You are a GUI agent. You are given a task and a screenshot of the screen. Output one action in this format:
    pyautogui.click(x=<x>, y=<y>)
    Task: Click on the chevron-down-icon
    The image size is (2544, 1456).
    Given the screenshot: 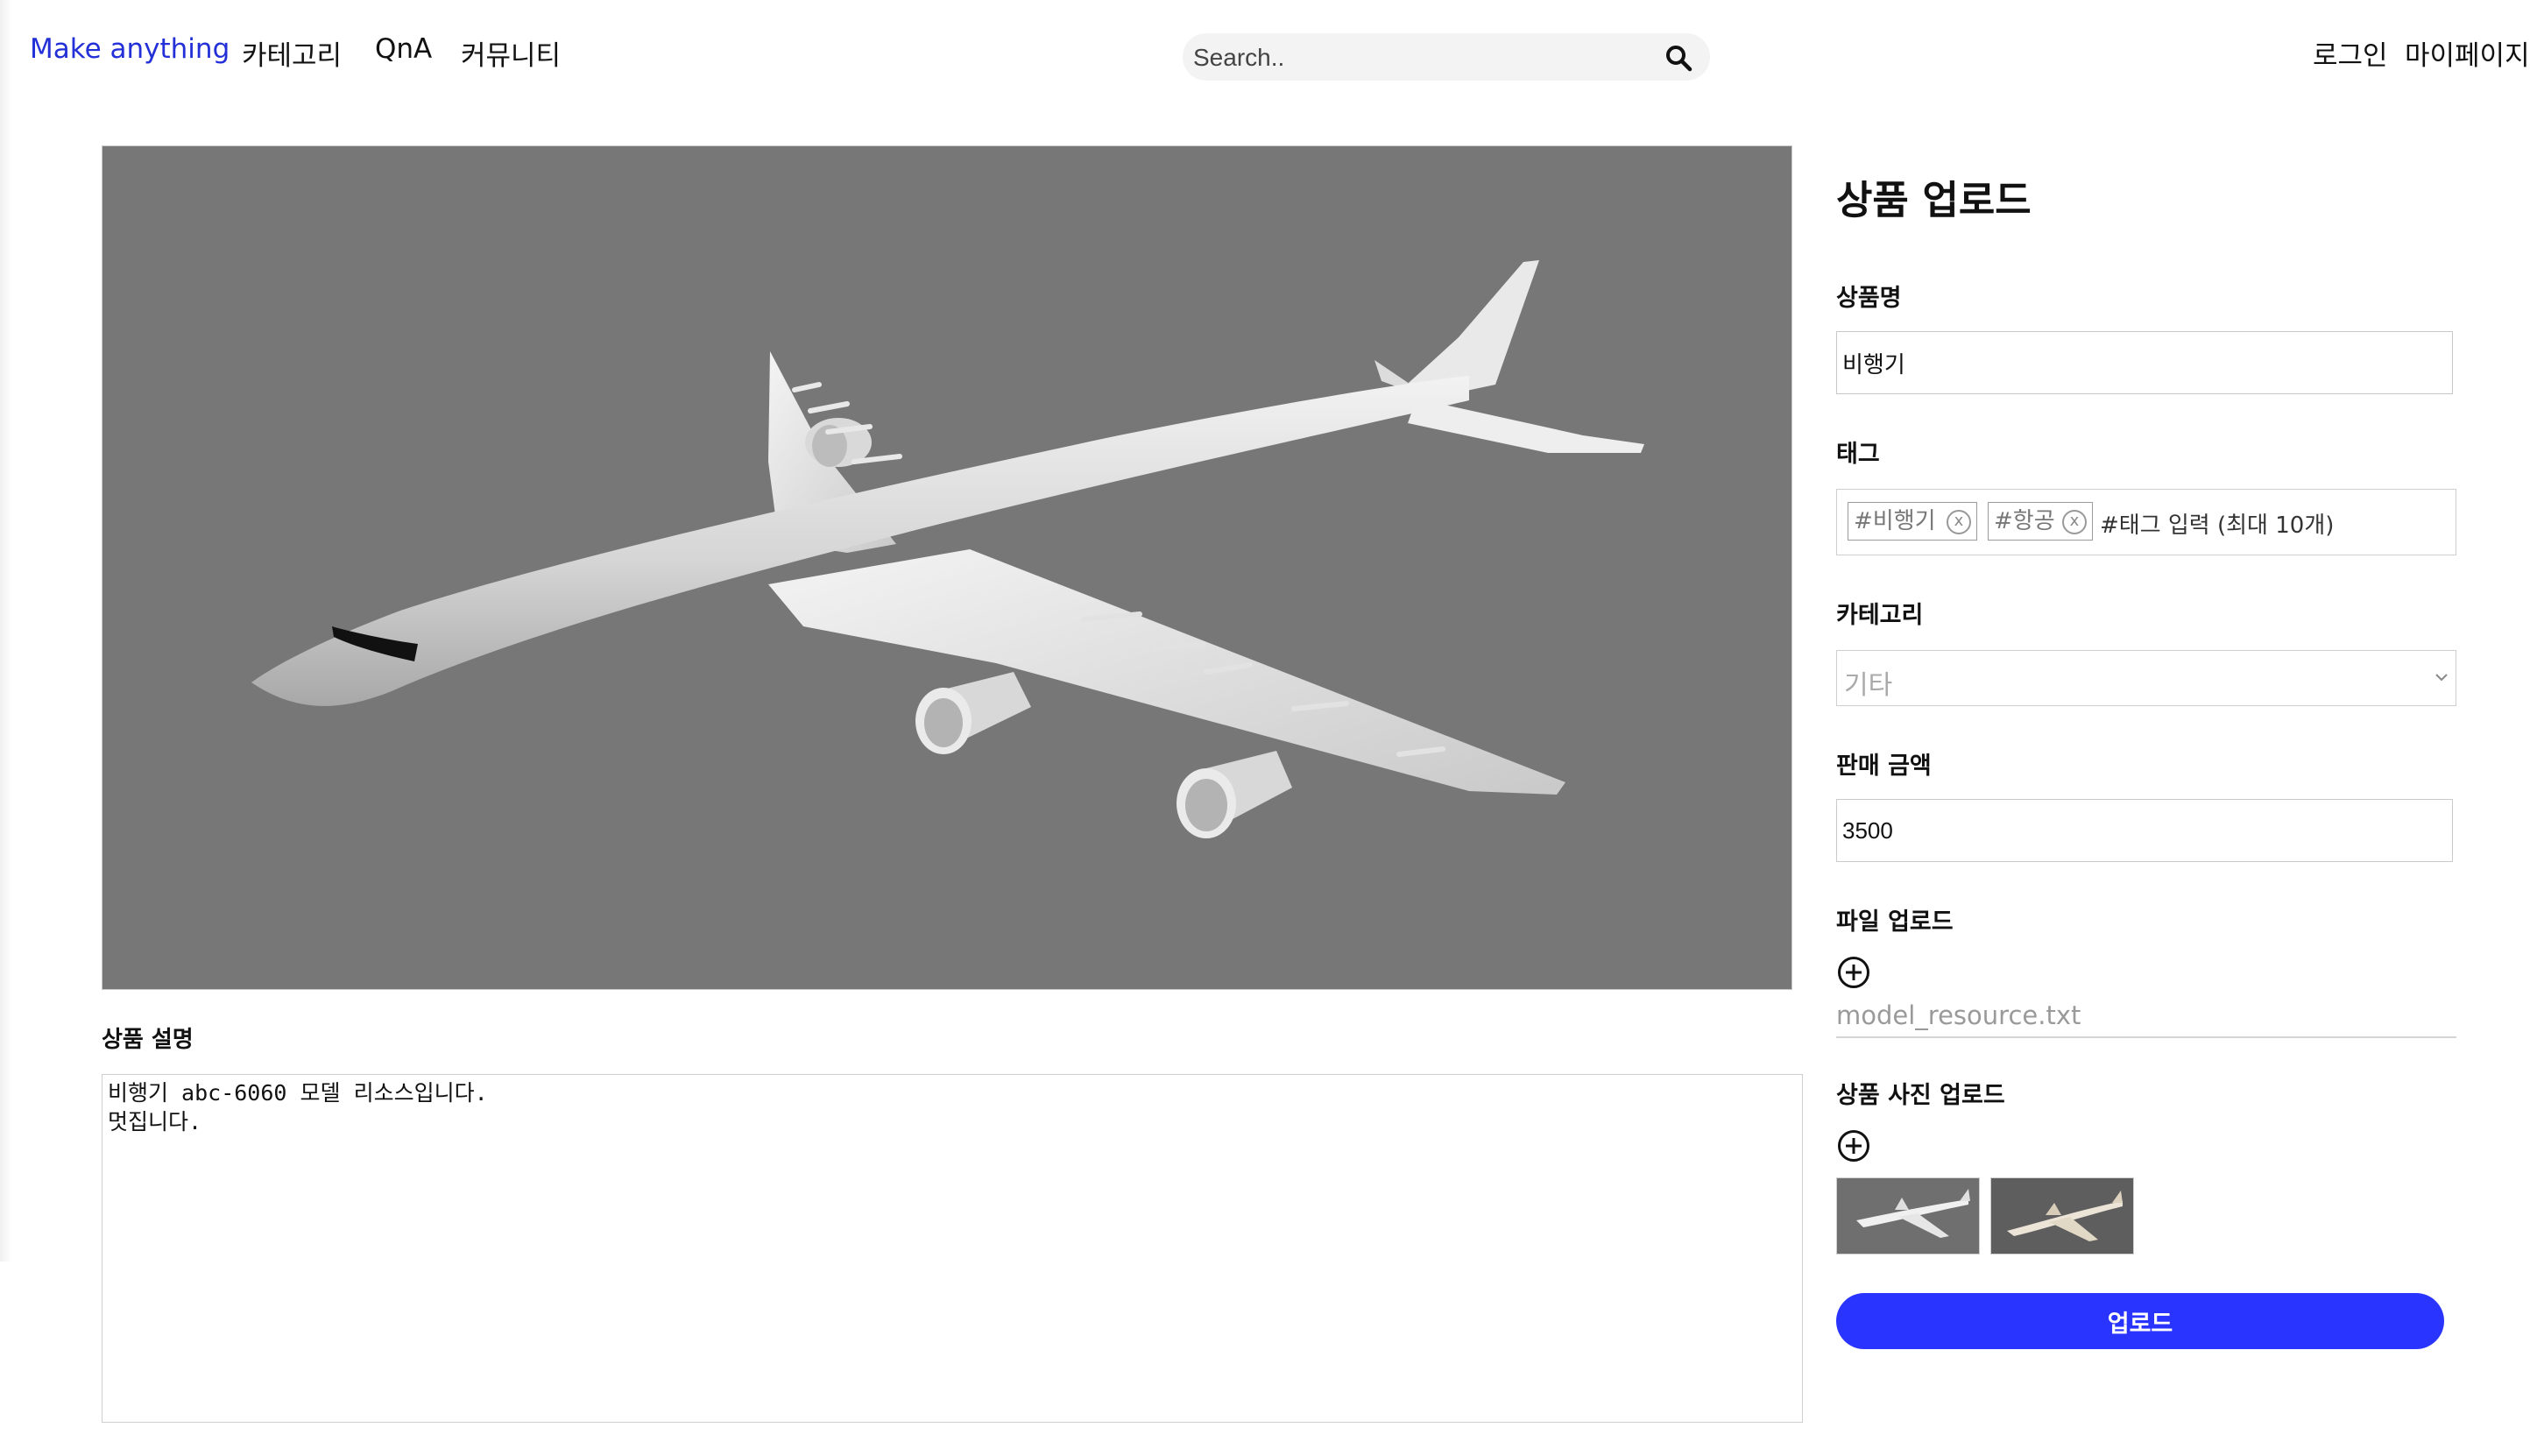 What is the action you would take?
    pyautogui.click(x=2441, y=678)
    